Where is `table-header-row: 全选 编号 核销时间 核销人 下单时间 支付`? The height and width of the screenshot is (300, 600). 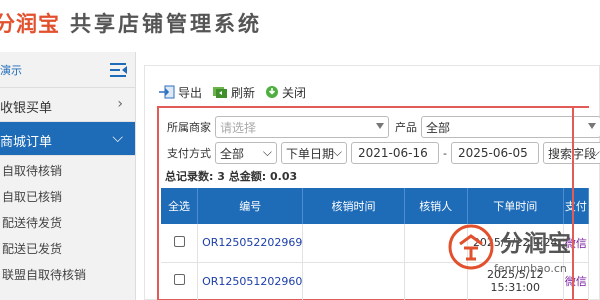 table-header-row: 全选 编号 核销时间 核销人 下单时间 支付 is located at coordinates (375, 206).